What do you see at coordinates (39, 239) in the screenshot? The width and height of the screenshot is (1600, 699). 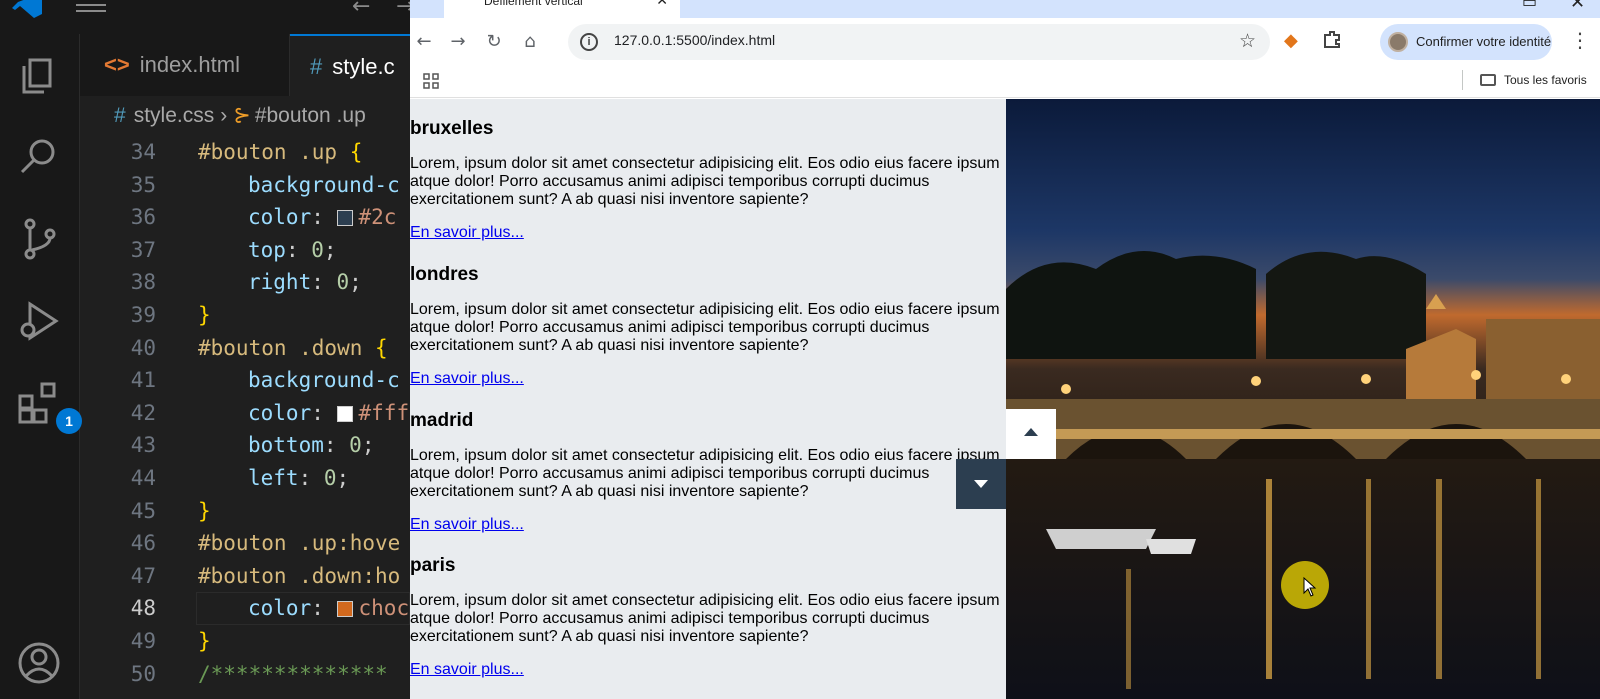 I see `source-control-icon` at bounding box center [39, 239].